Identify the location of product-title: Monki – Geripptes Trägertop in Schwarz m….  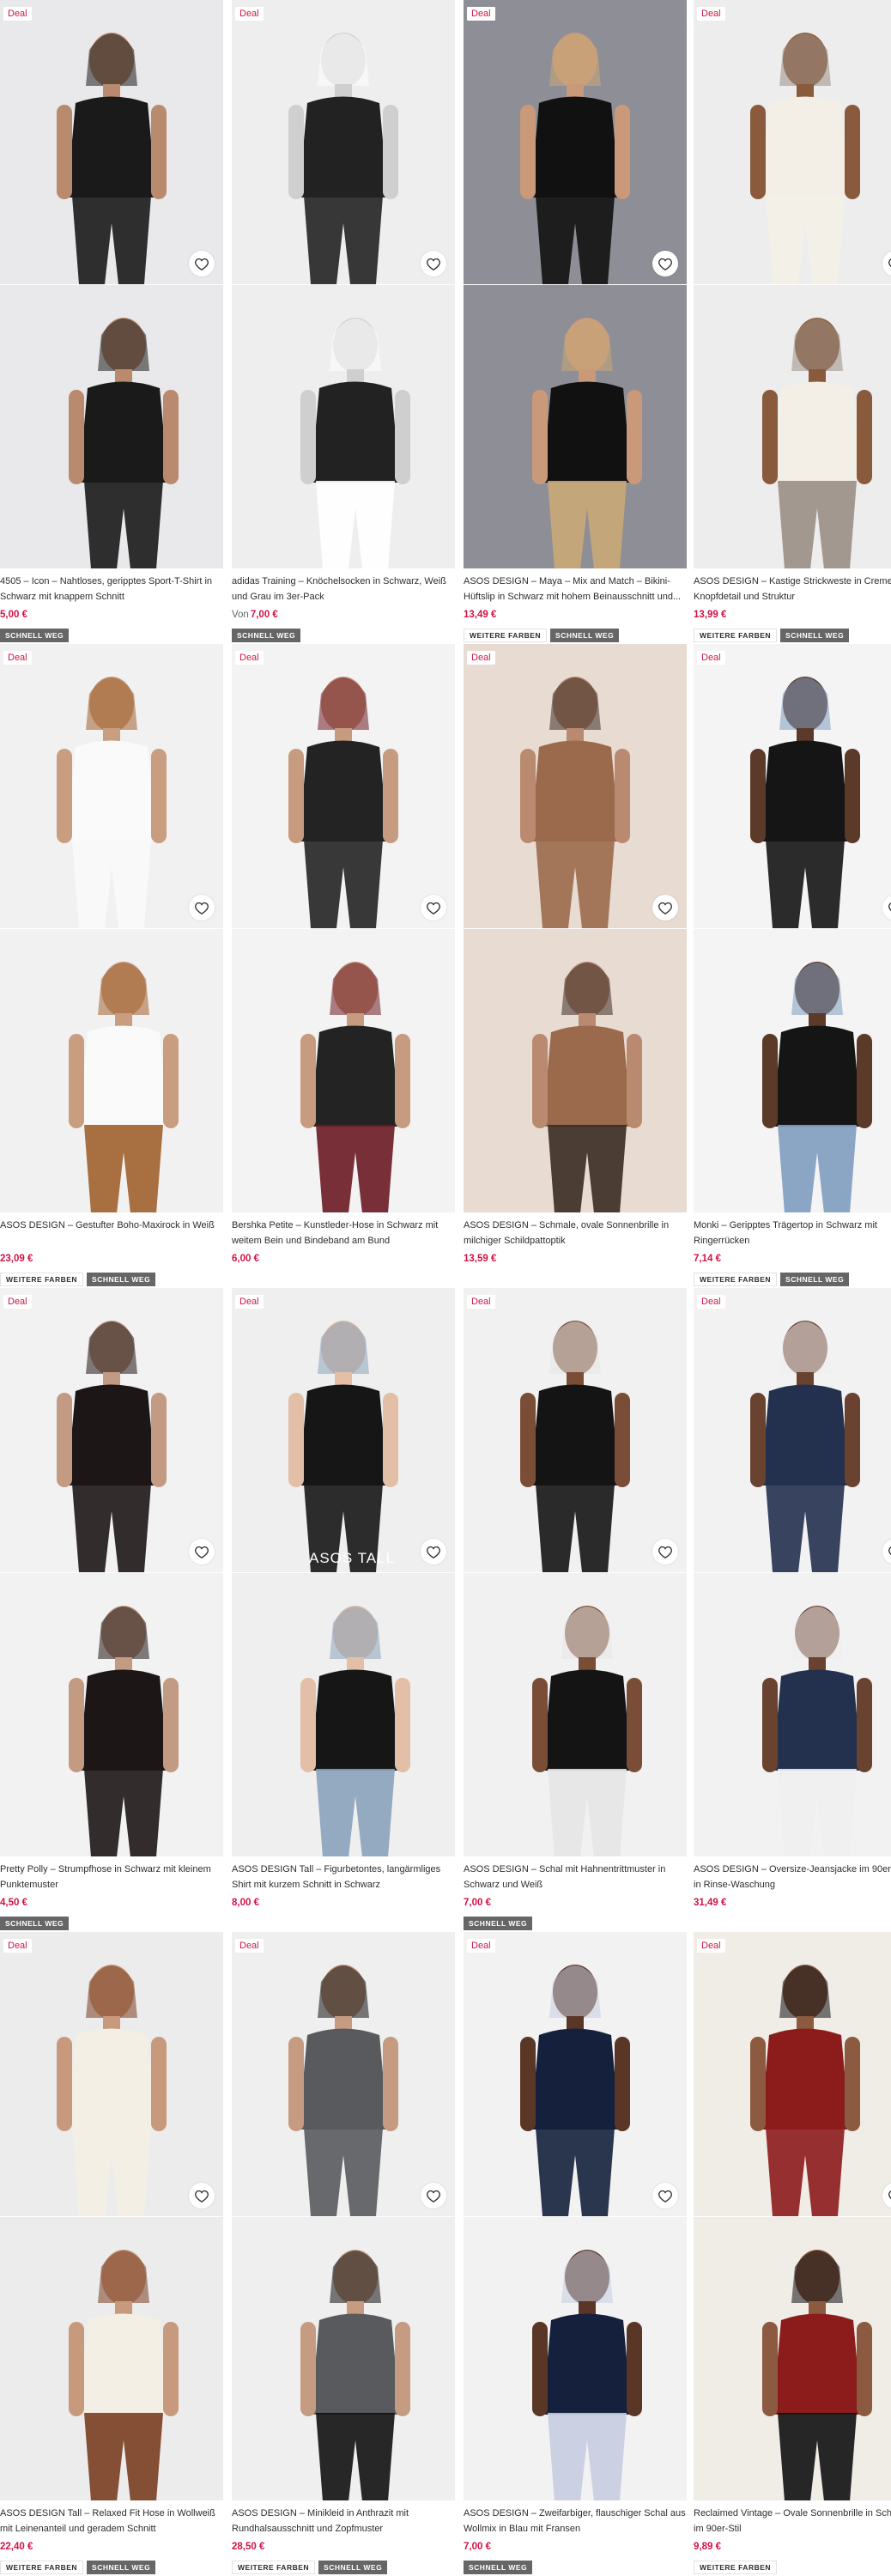
(793, 1233).